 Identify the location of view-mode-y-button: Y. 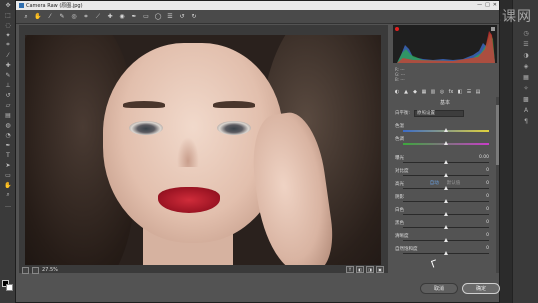
(350, 269).